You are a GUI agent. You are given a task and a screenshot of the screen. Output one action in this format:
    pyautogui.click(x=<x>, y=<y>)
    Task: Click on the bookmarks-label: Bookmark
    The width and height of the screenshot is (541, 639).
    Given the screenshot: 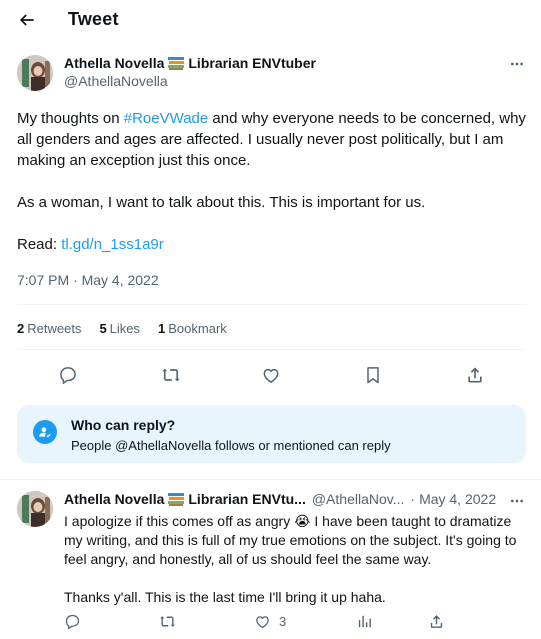 What is the action you would take?
    pyautogui.click(x=197, y=328)
    